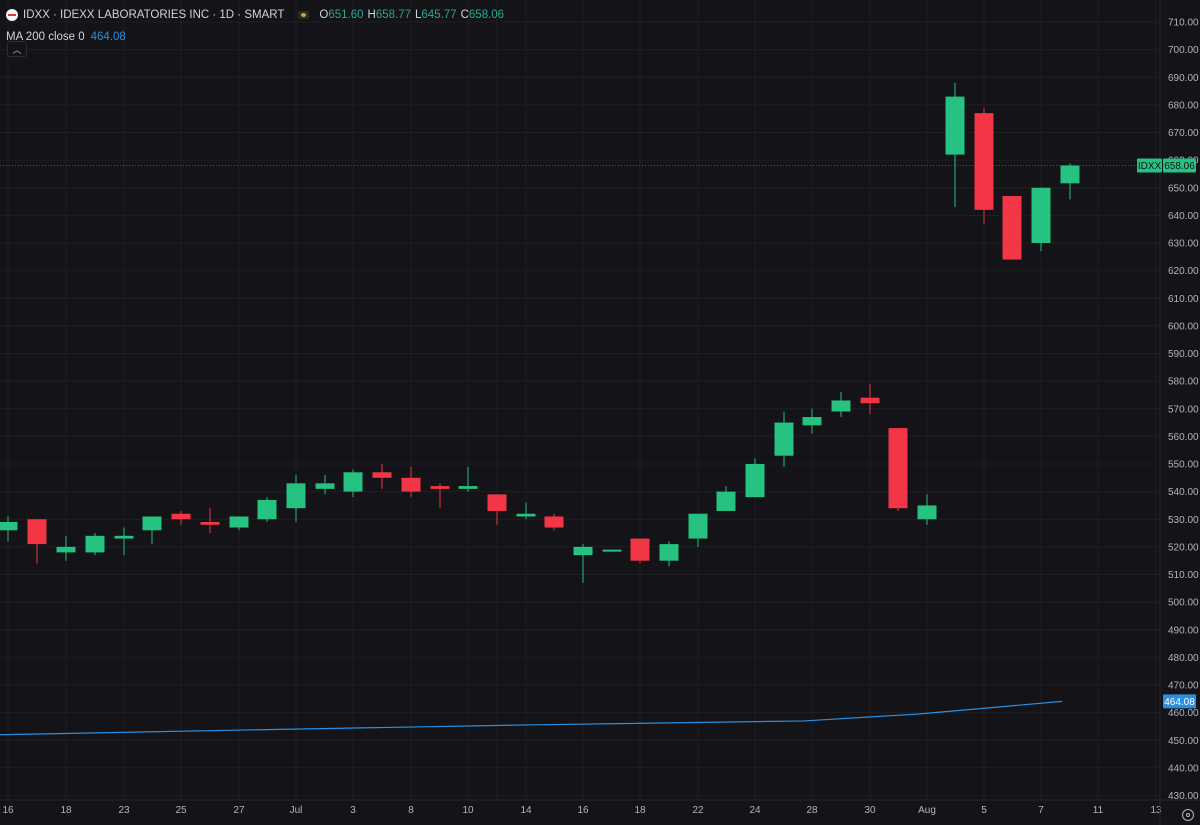 This screenshot has width=1200, height=825. What do you see at coordinates (1183, 78) in the screenshot?
I see `y-axis-tick-label: 690.00` at bounding box center [1183, 78].